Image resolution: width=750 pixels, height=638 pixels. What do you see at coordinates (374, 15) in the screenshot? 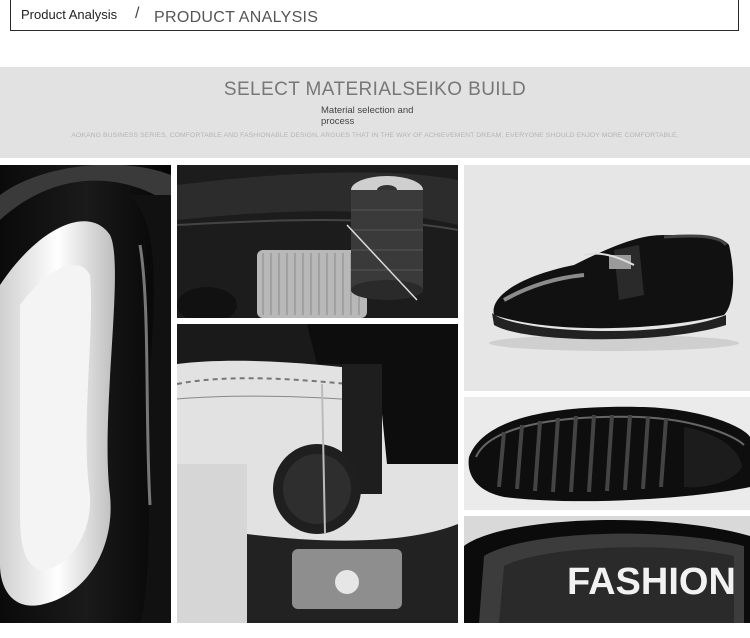
I see `product-analysis-header: Product Analysis / PRODUCT ANALYSIS` at bounding box center [374, 15].